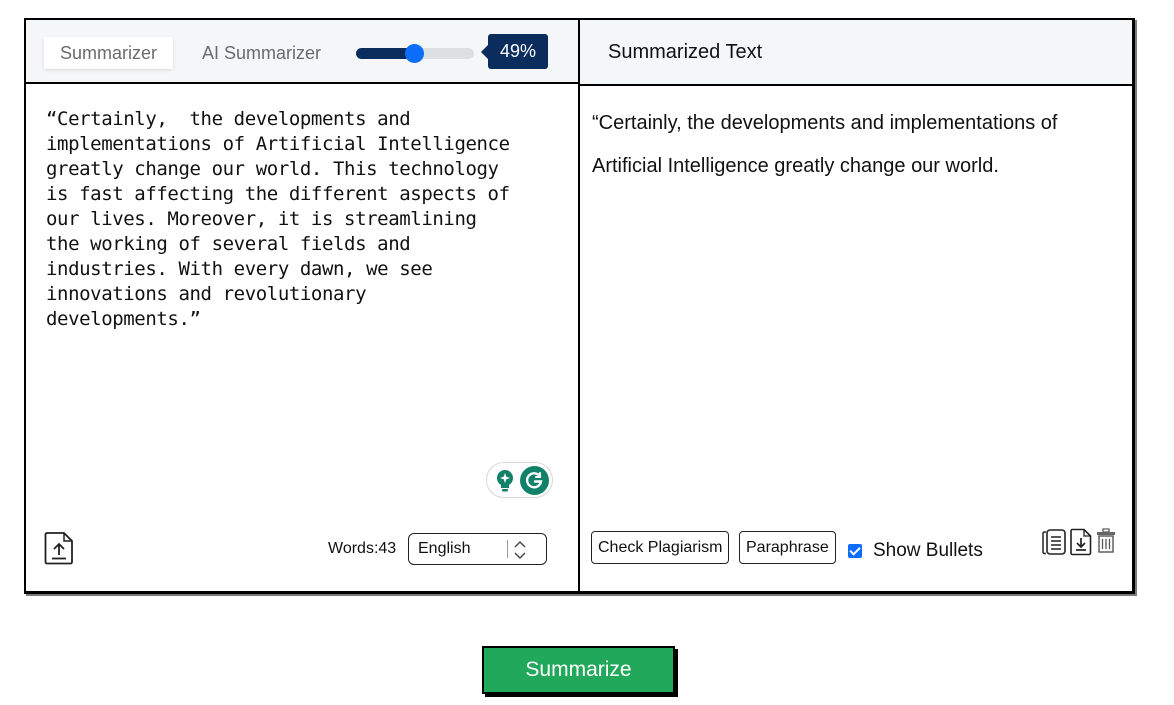 This screenshot has width=1174, height=705. Describe the element at coordinates (578, 670) in the screenshot. I see `summarize-button: Summarize` at that location.